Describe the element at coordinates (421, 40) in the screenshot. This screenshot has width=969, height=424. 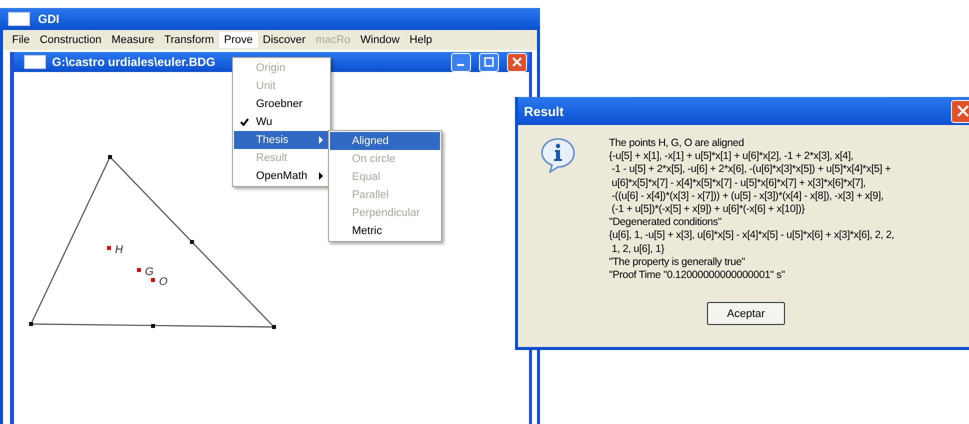
I see `menu-item: Help` at that location.